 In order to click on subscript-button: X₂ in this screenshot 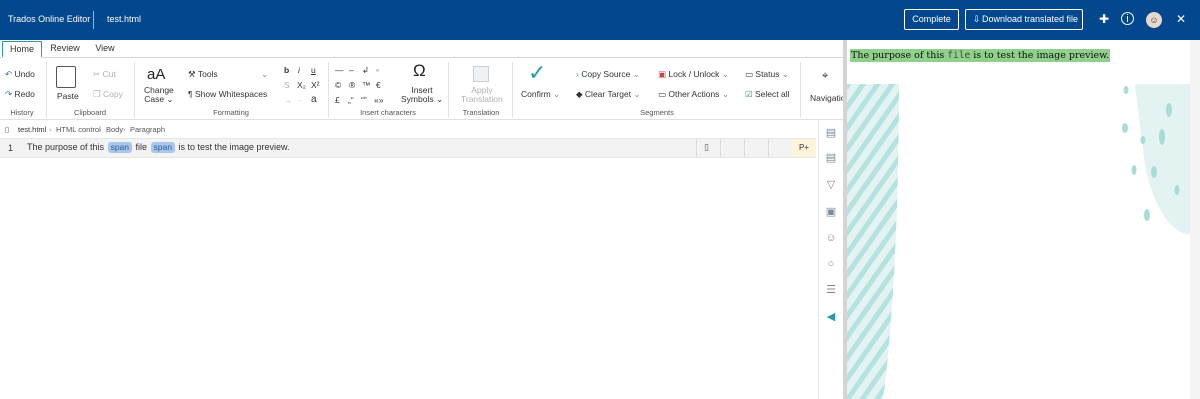, I will do `click(301, 85)`.